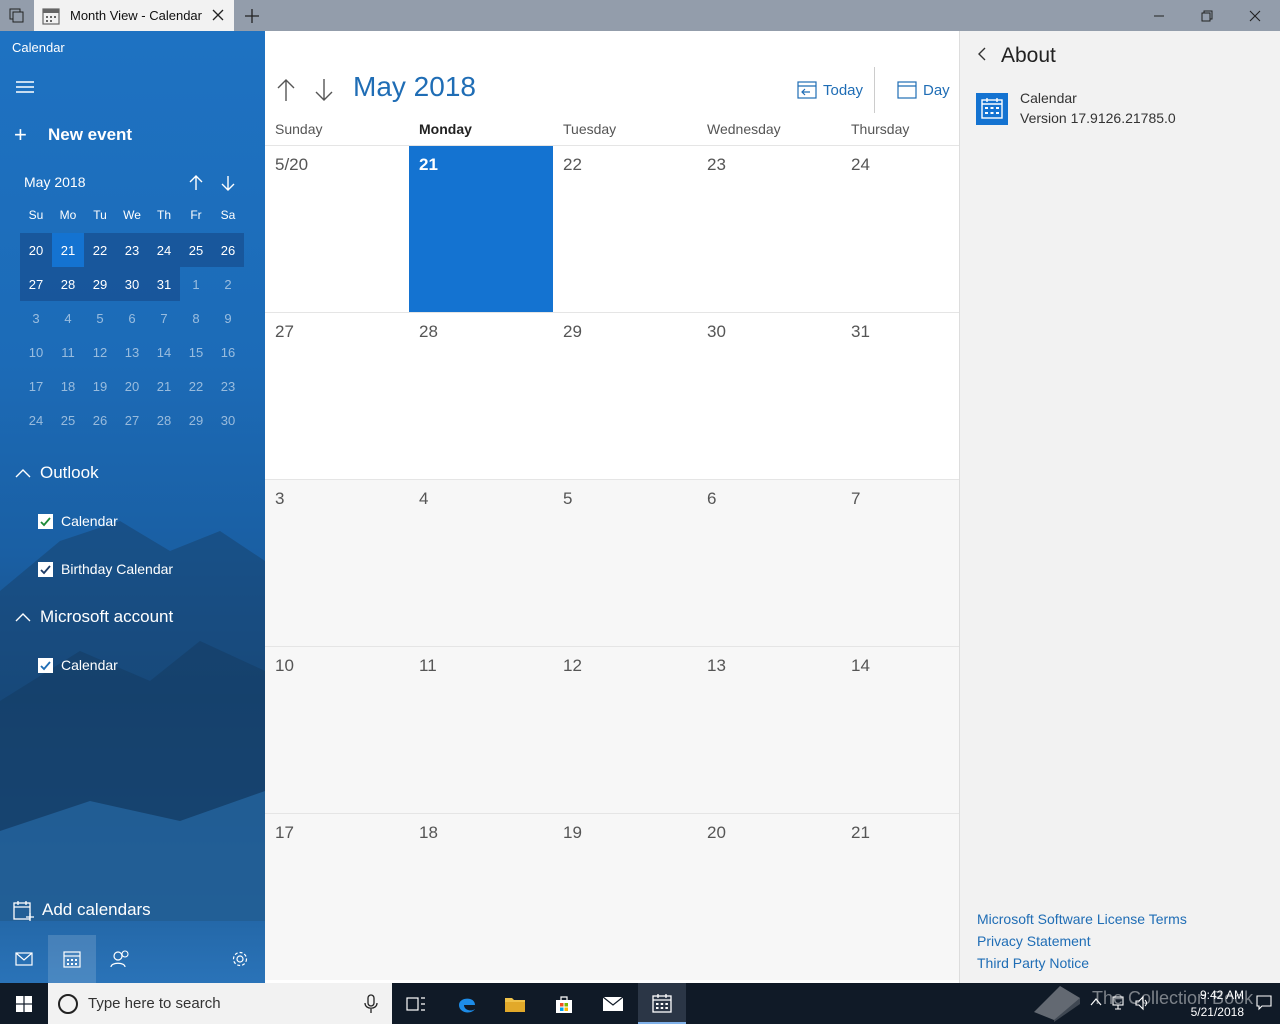 The height and width of the screenshot is (1024, 1280). Describe the element at coordinates (625, 897) in the screenshot. I see `day-cell: 19` at that location.